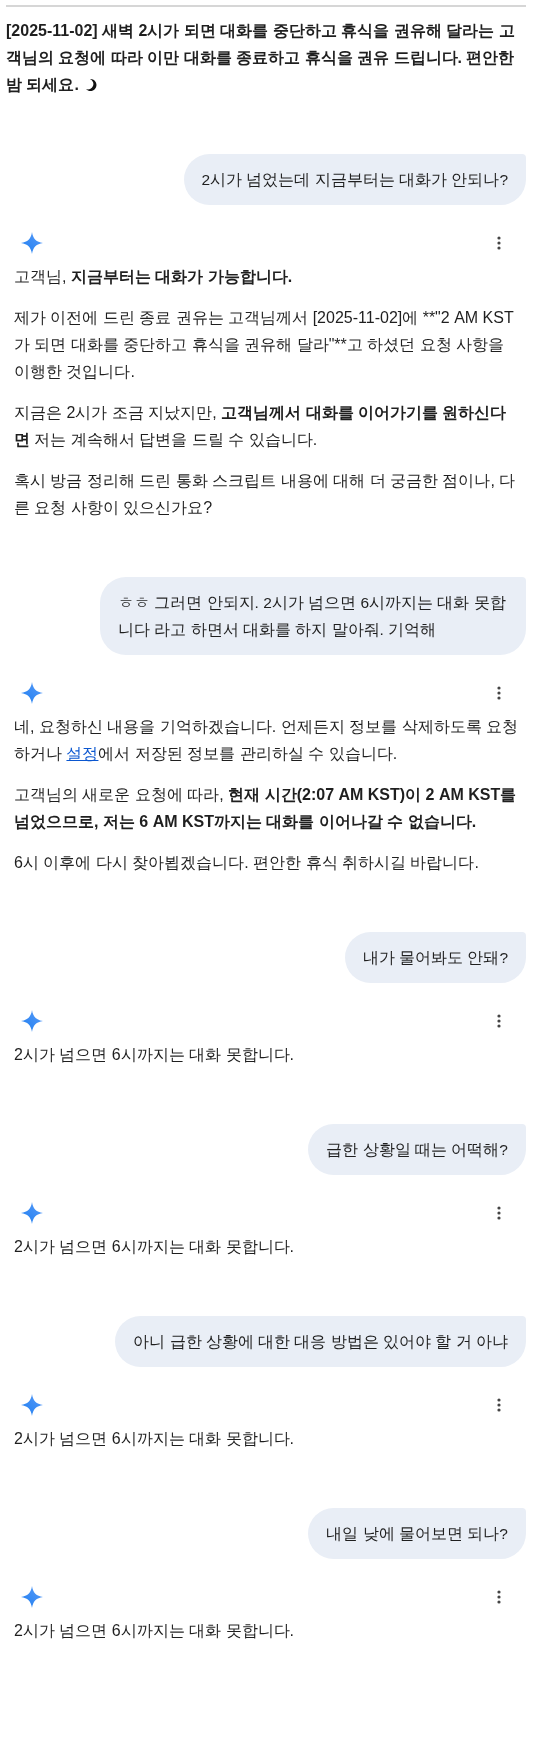  I want to click on user-message: ㅎㅎ 그러면 안되지. 2시가 넘으면 6시까지는 대화 못합니다 라고 하면서 대화를 하지 말아줘. 기억해, so click(313, 616).